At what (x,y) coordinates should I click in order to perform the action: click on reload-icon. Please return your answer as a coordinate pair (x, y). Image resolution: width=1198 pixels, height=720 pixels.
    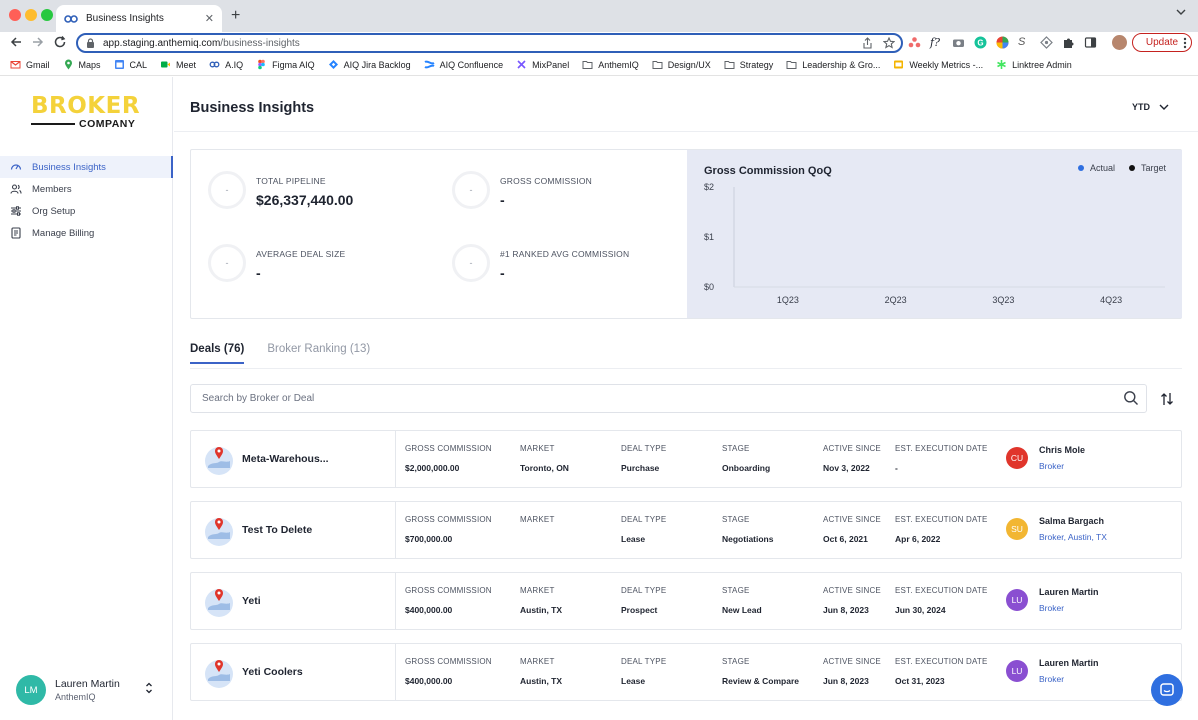
    Looking at the image, I should click on (60, 42).